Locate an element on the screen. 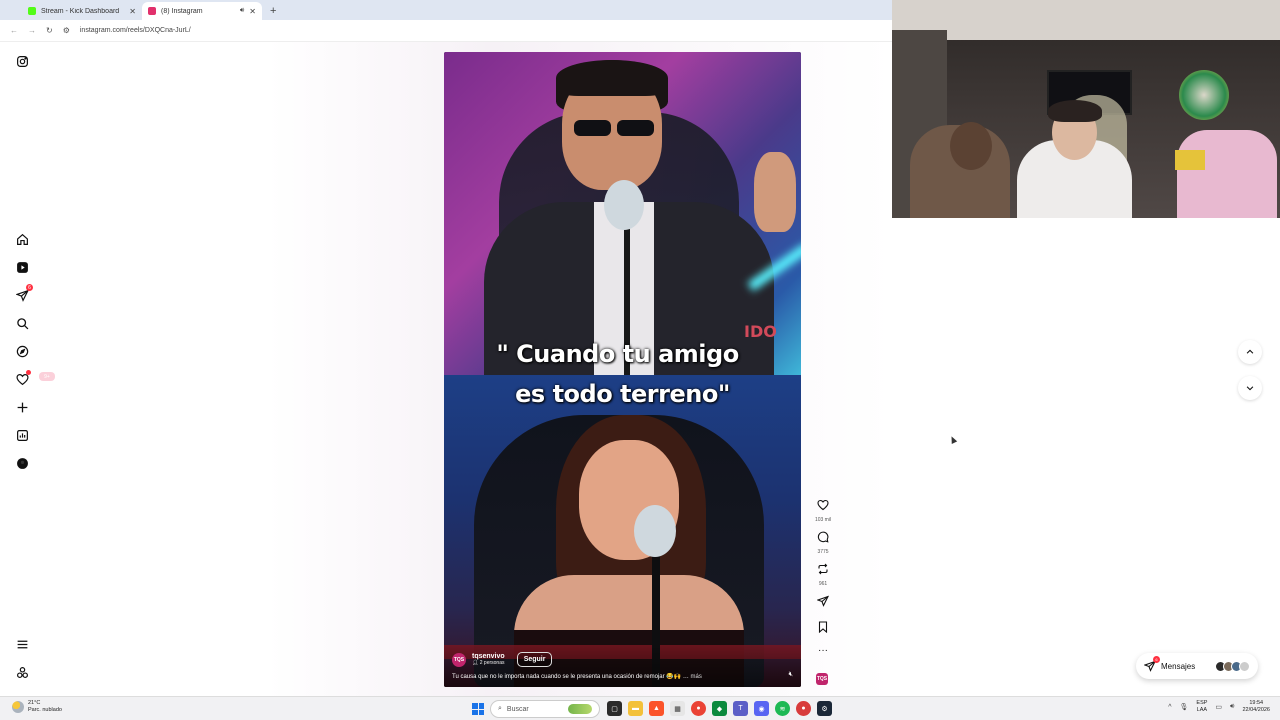 This screenshot has height=720, width=1280. tab-title: (8) Instagram is located at coordinates (182, 11).